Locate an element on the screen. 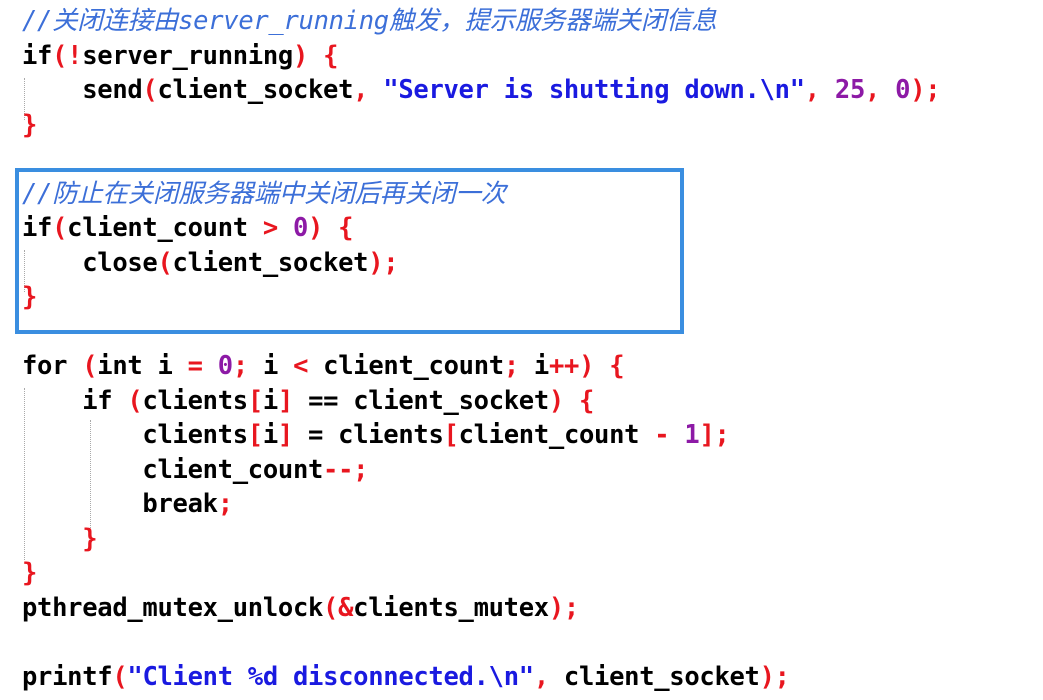 This screenshot has height=700, width=1043. code-identifier: clients_mutex is located at coordinates (451, 608).